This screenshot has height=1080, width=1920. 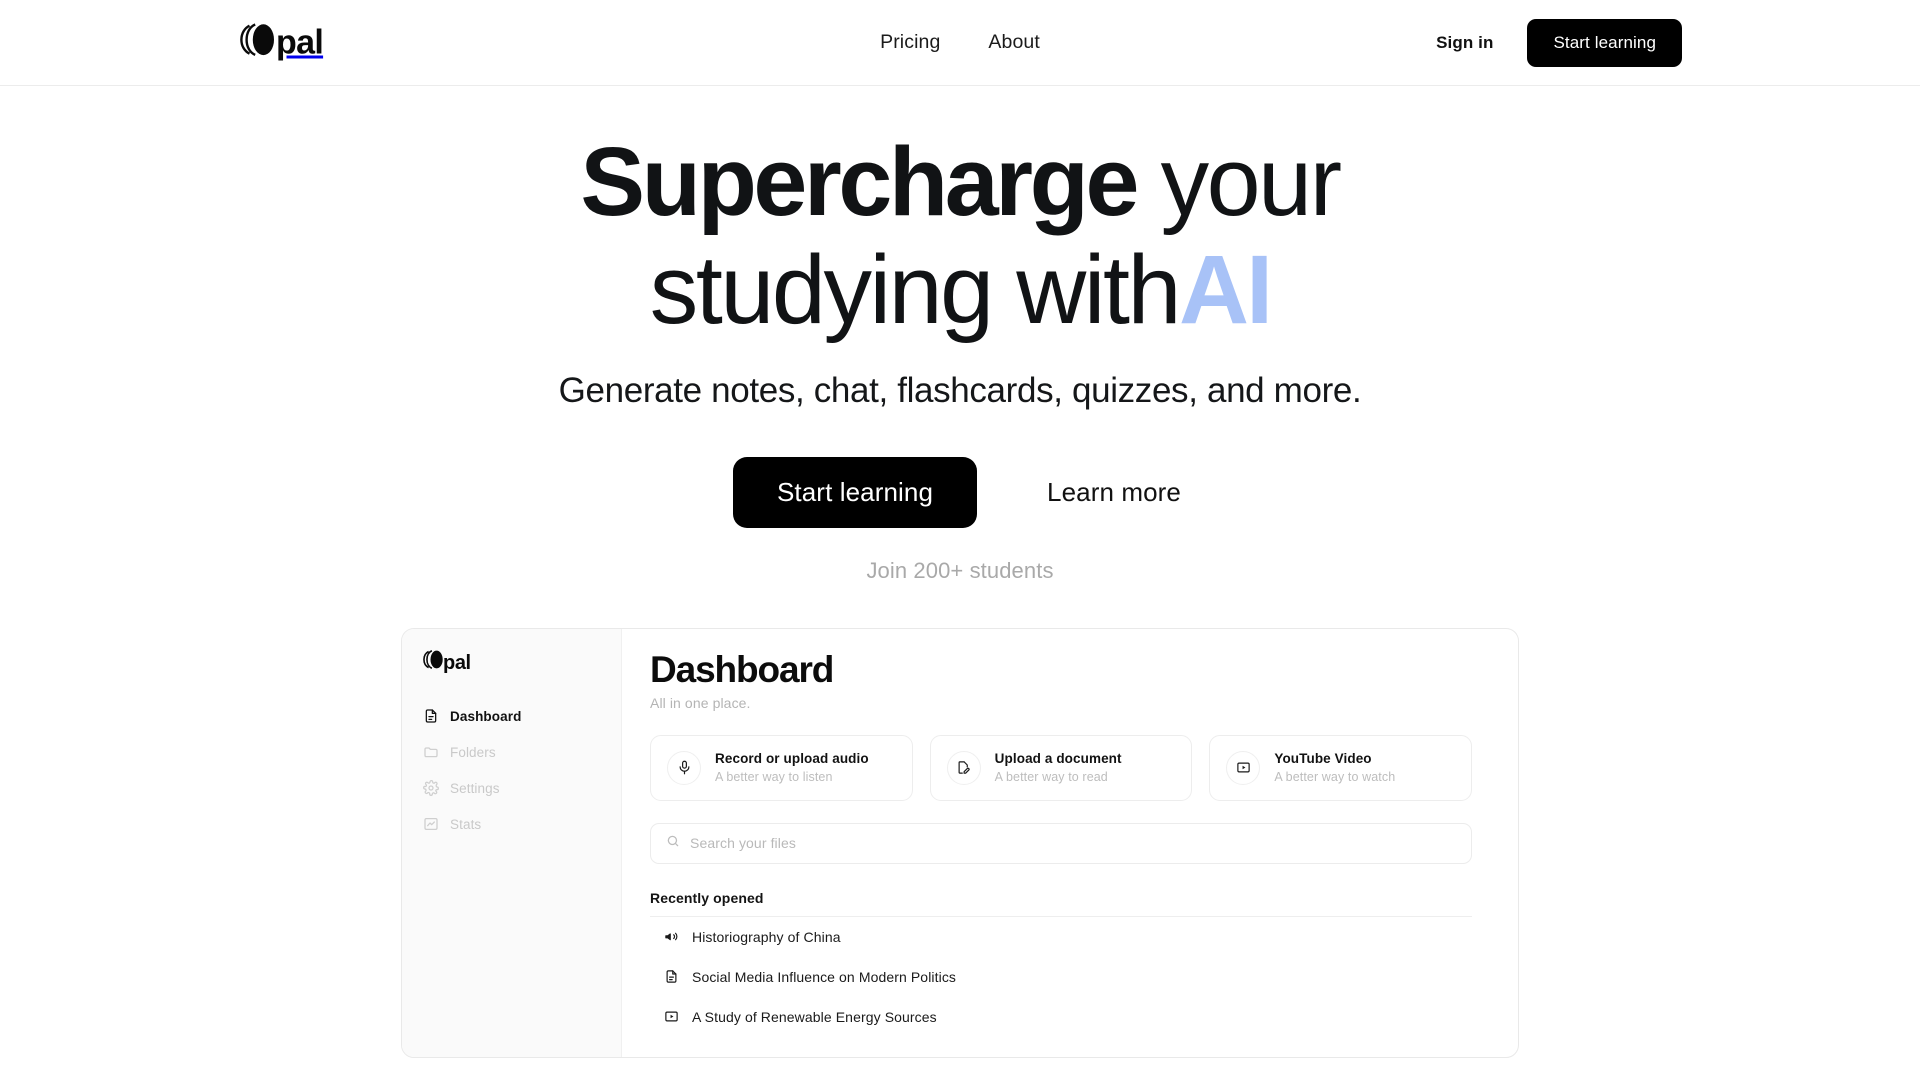 What do you see at coordinates (792, 758) in the screenshot?
I see `action-card-title: Record or upload audio` at bounding box center [792, 758].